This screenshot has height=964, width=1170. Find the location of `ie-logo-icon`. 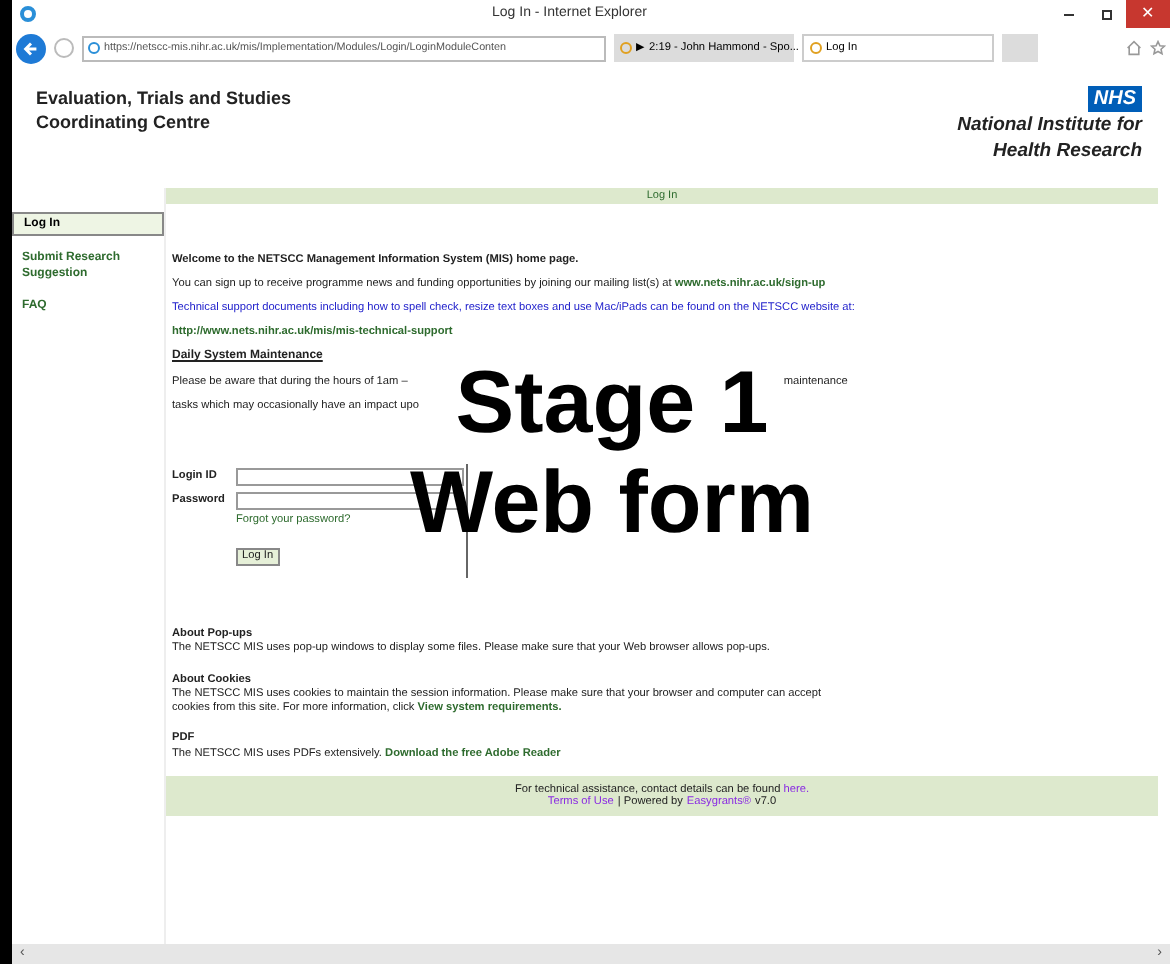

ie-logo-icon is located at coordinates (28, 14).